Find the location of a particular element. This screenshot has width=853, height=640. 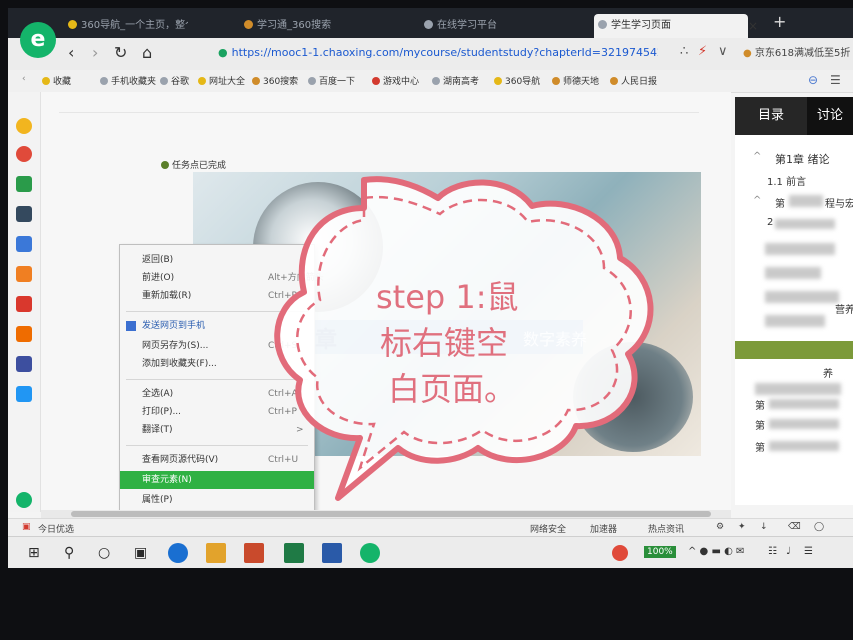

share-icon: ∴ is located at coordinates (684, 51).